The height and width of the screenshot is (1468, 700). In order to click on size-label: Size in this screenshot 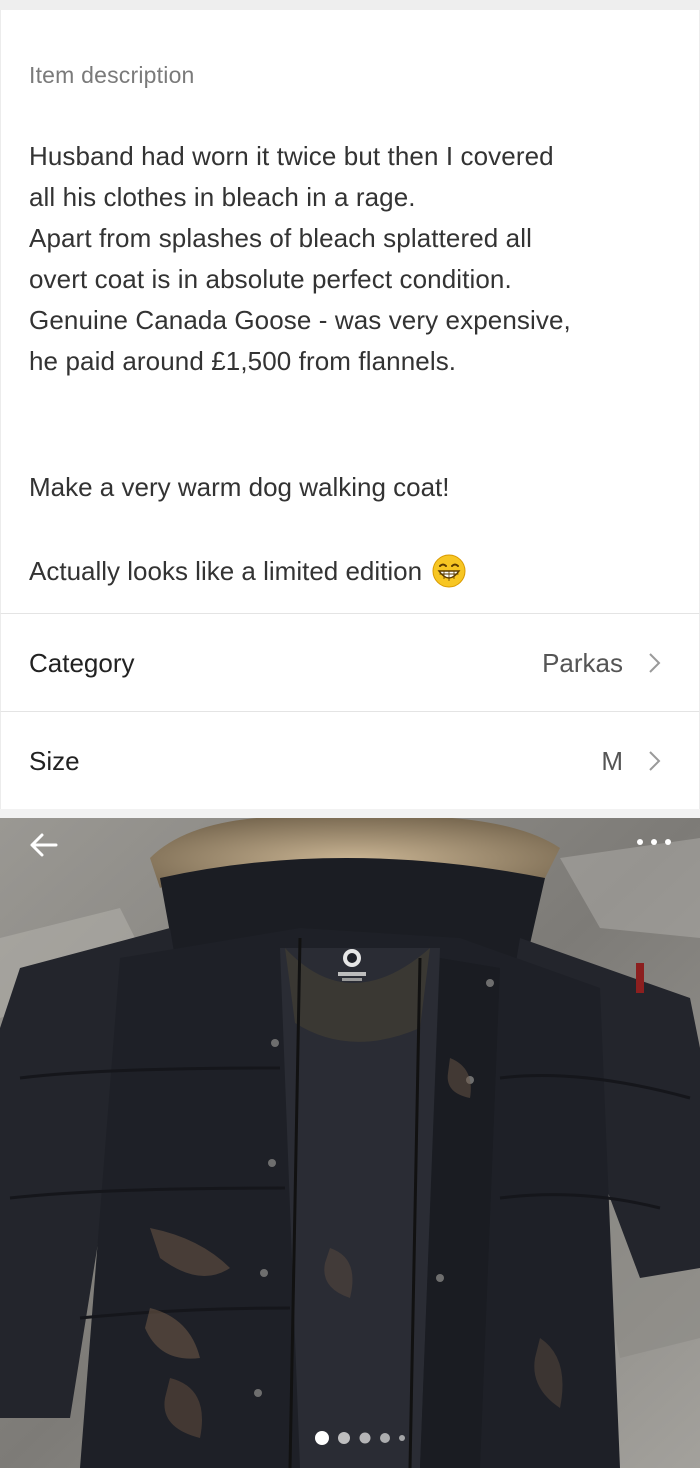, I will do `click(54, 761)`.